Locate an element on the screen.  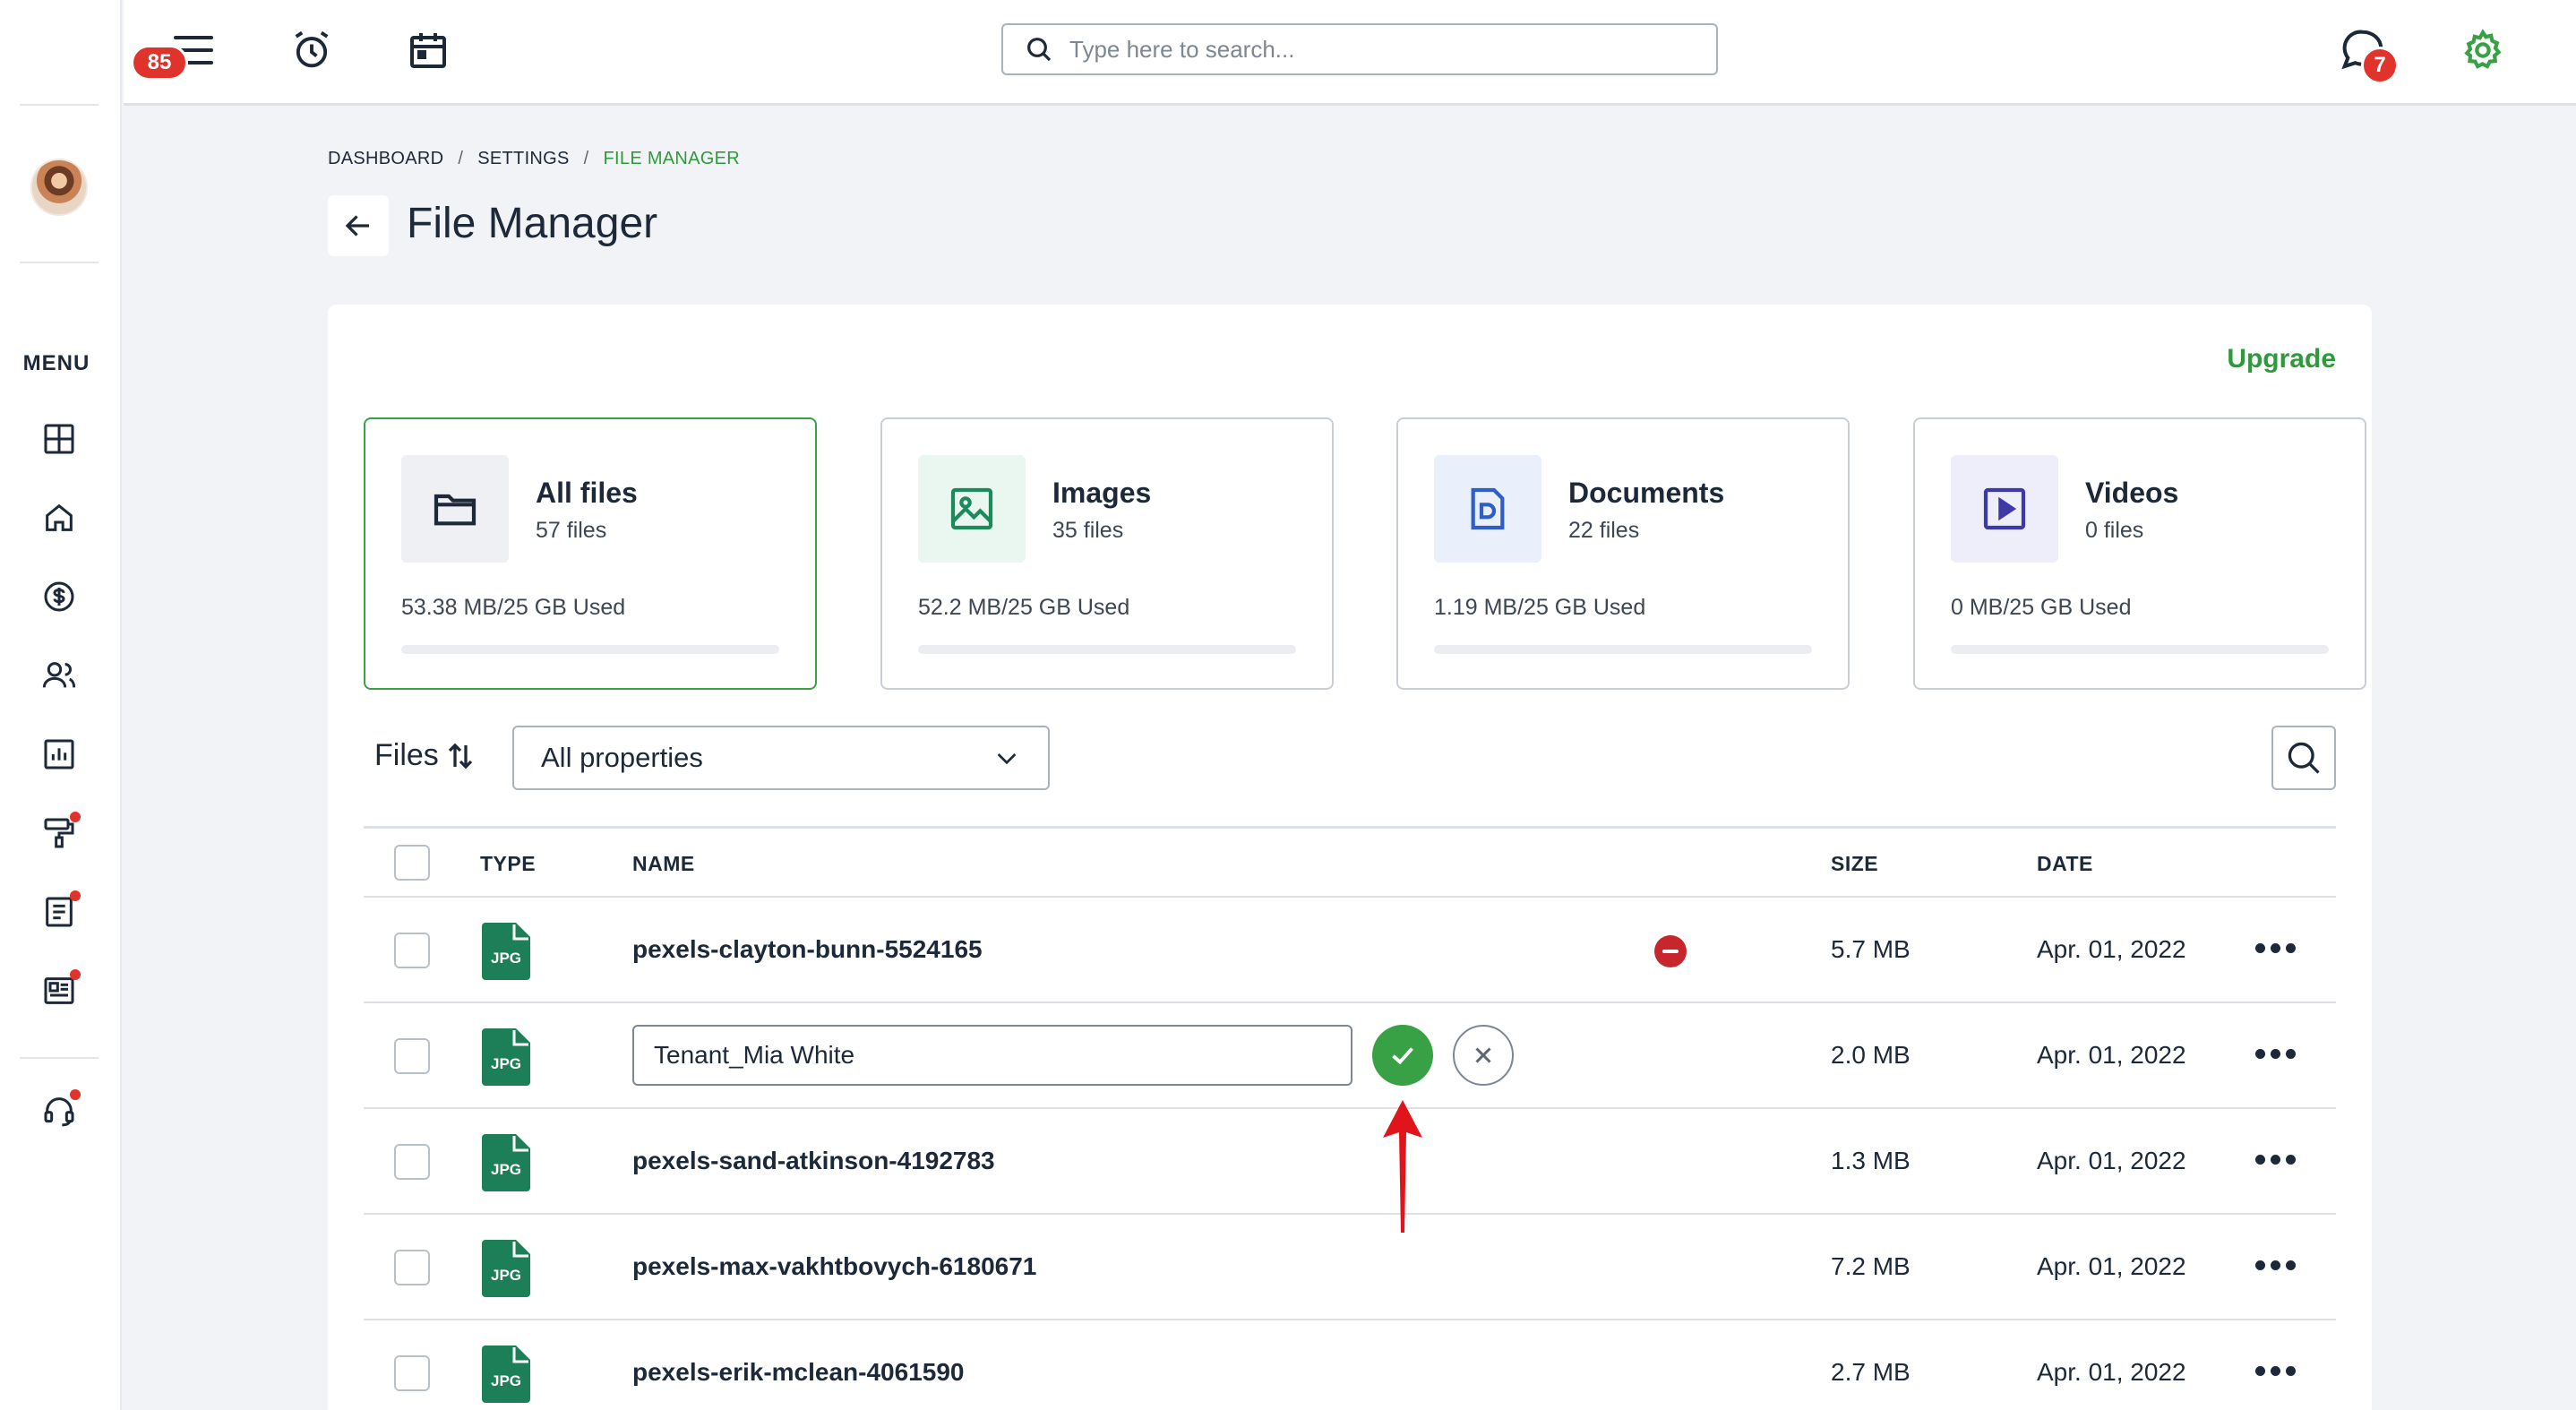
file-name: pexels-sand-atkinson-4192783 is located at coordinates (813, 1161).